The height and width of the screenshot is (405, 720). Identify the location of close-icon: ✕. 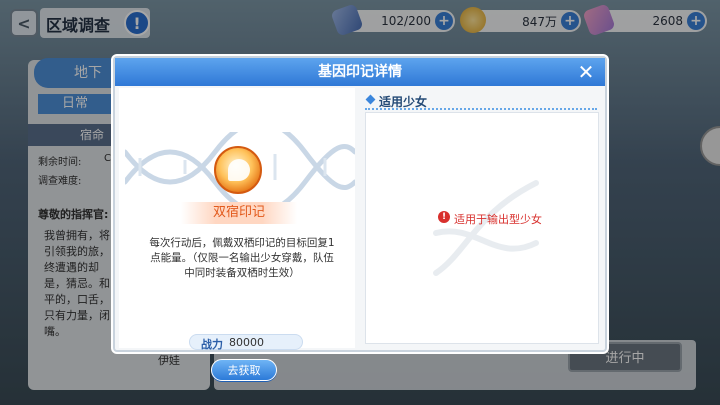
(586, 72).